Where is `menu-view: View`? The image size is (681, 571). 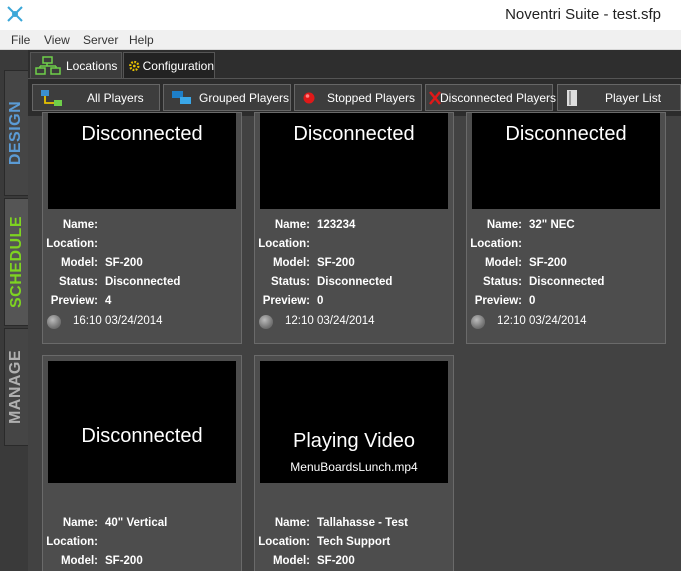 menu-view: View is located at coordinates (57, 40).